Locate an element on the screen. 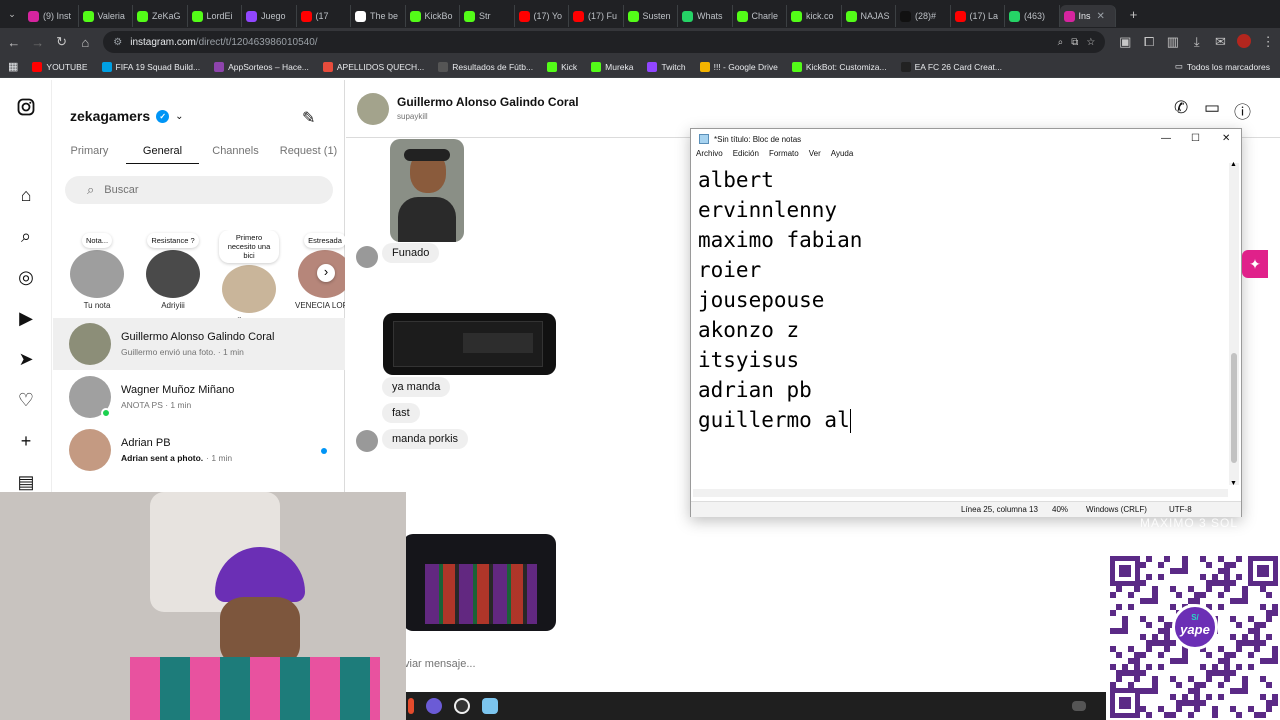 The width and height of the screenshot is (1280, 720). account-switcher: zekagamers ✓ ⌄ is located at coordinates (127, 116).